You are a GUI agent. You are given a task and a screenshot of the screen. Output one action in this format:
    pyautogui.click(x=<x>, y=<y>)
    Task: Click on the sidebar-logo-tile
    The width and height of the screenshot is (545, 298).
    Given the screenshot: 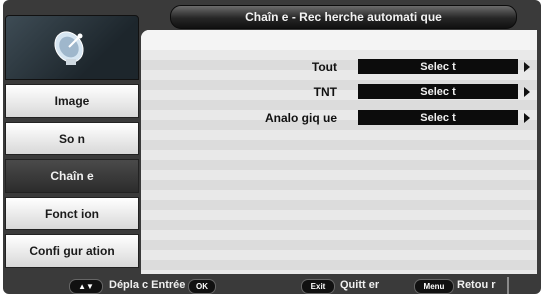 What is the action you would take?
    pyautogui.click(x=72, y=48)
    